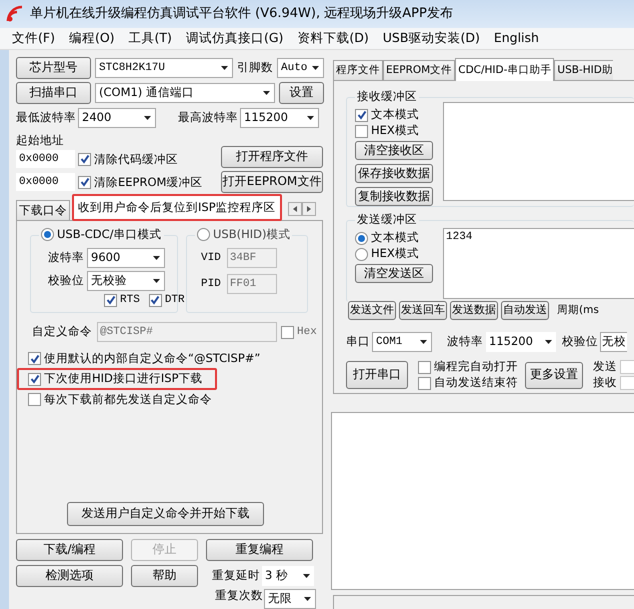  What do you see at coordinates (395, 115) in the screenshot?
I see `checkbox-label: 文本模式` at bounding box center [395, 115].